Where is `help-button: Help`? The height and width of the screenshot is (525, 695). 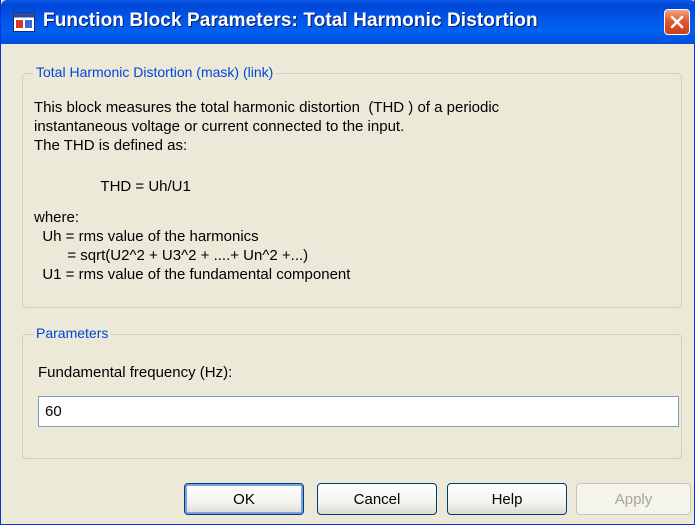
help-button: Help is located at coordinates (507, 499).